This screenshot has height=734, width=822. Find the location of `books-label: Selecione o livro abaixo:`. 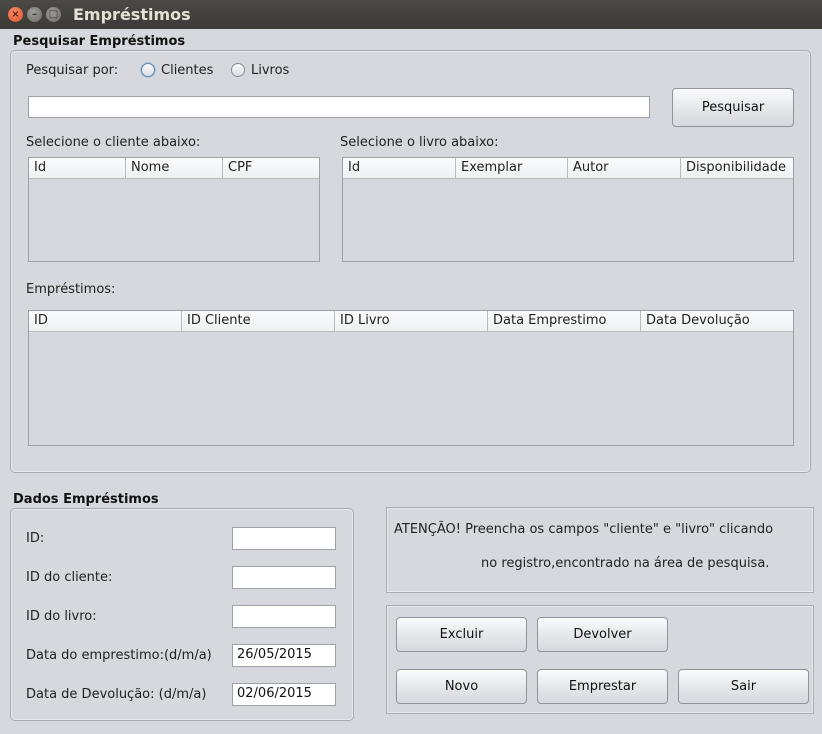

books-label: Selecione o livro abaixo: is located at coordinates (419, 142).